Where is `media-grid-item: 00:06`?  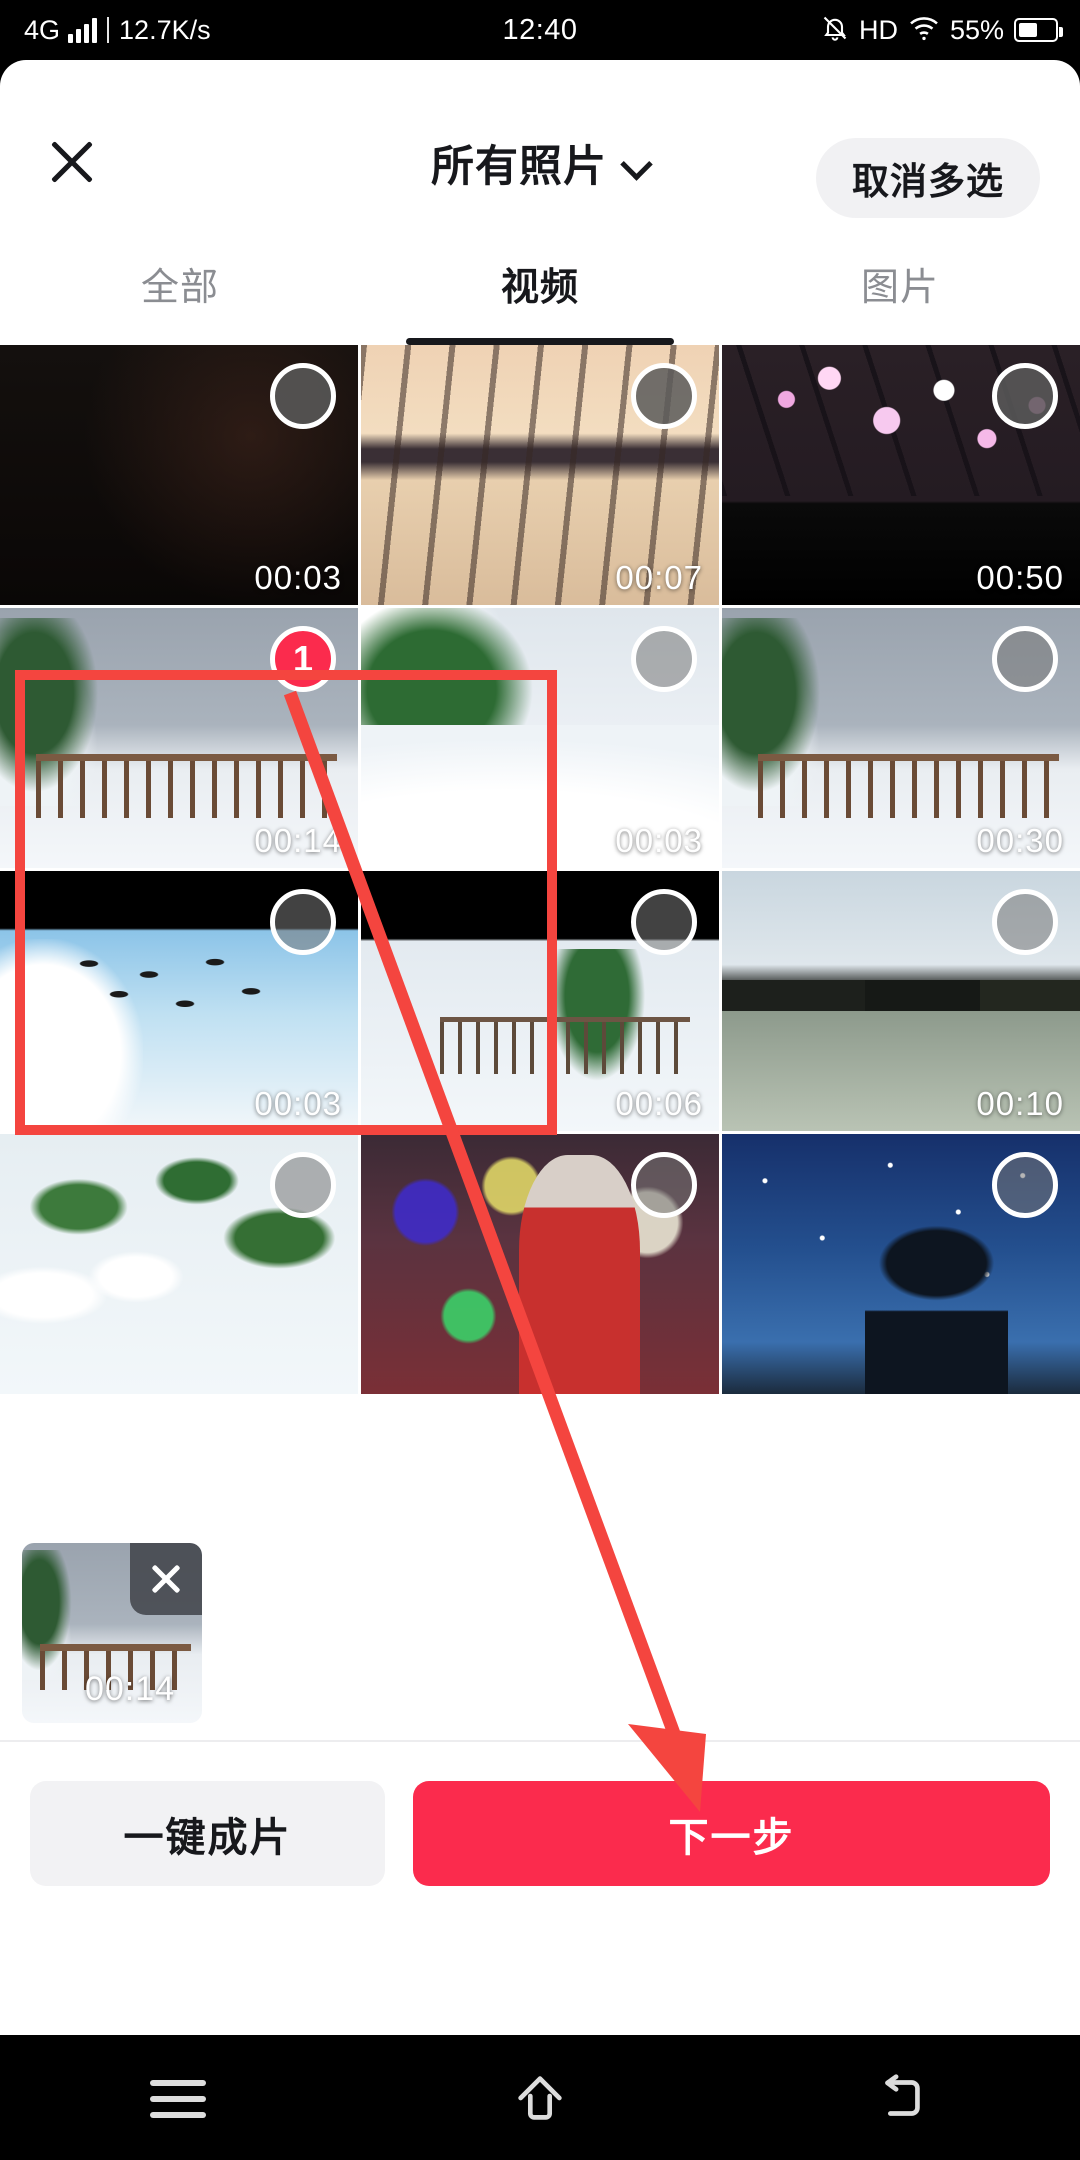 media-grid-item: 00:06 is located at coordinates (540, 1001).